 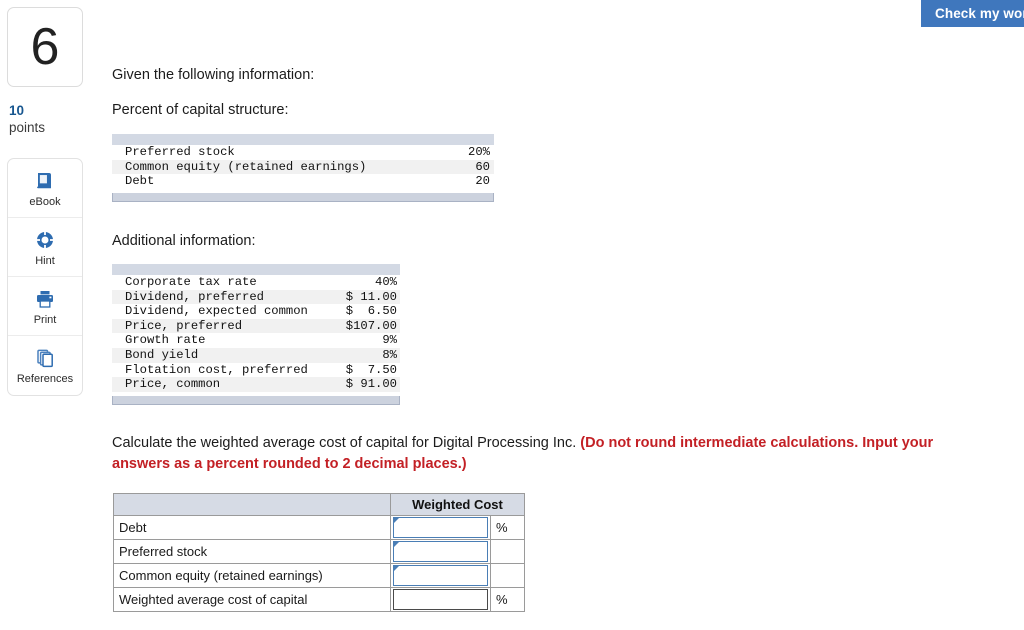 What do you see at coordinates (17, 110) in the screenshot?
I see `points-value: 10` at bounding box center [17, 110].